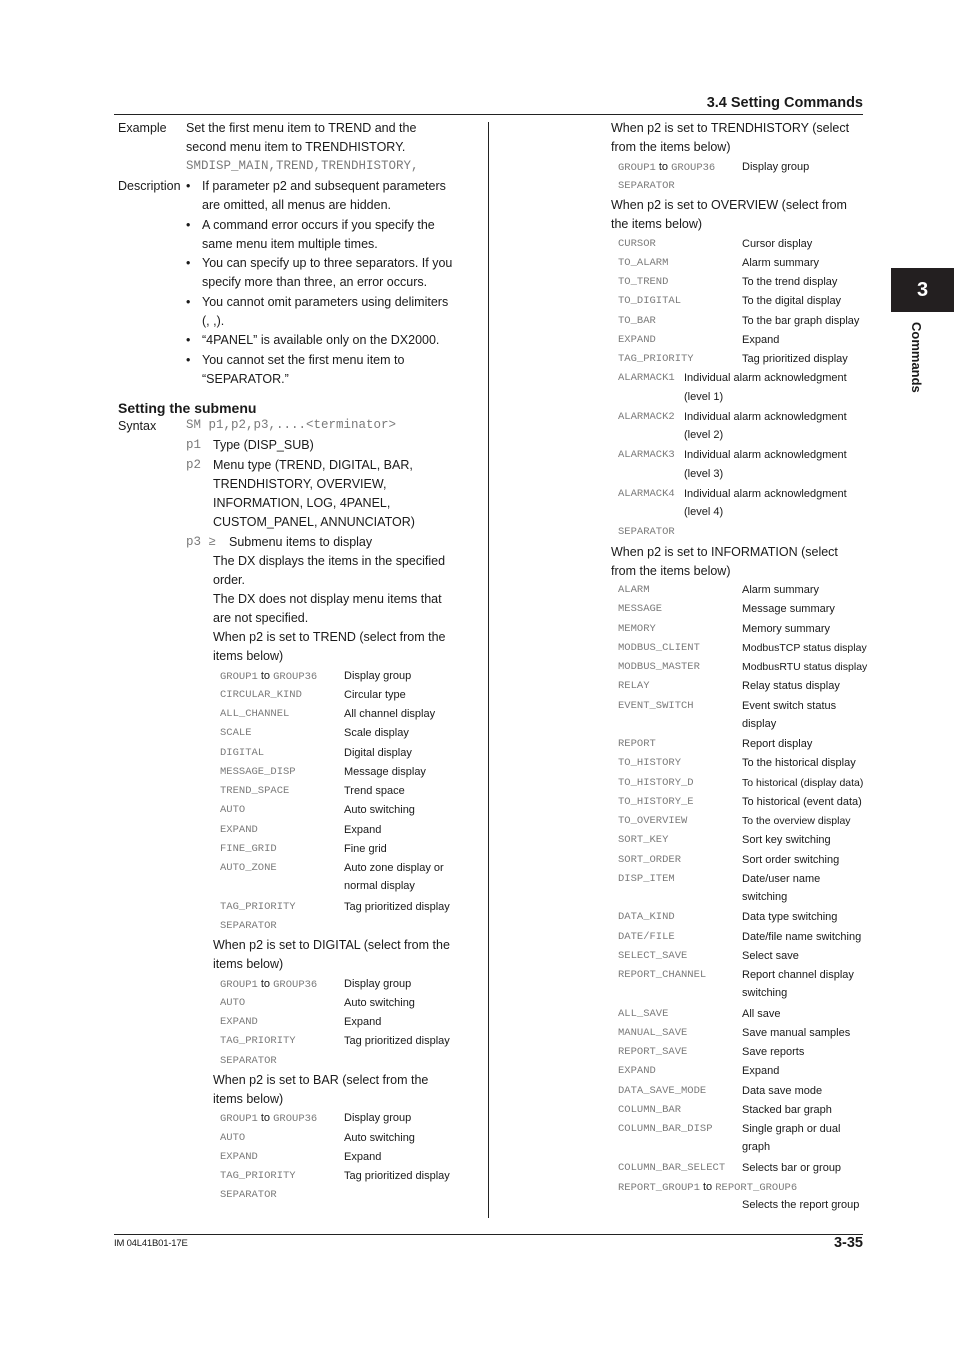  What do you see at coordinates (488, 670) in the screenshot?
I see `column-divider` at bounding box center [488, 670].